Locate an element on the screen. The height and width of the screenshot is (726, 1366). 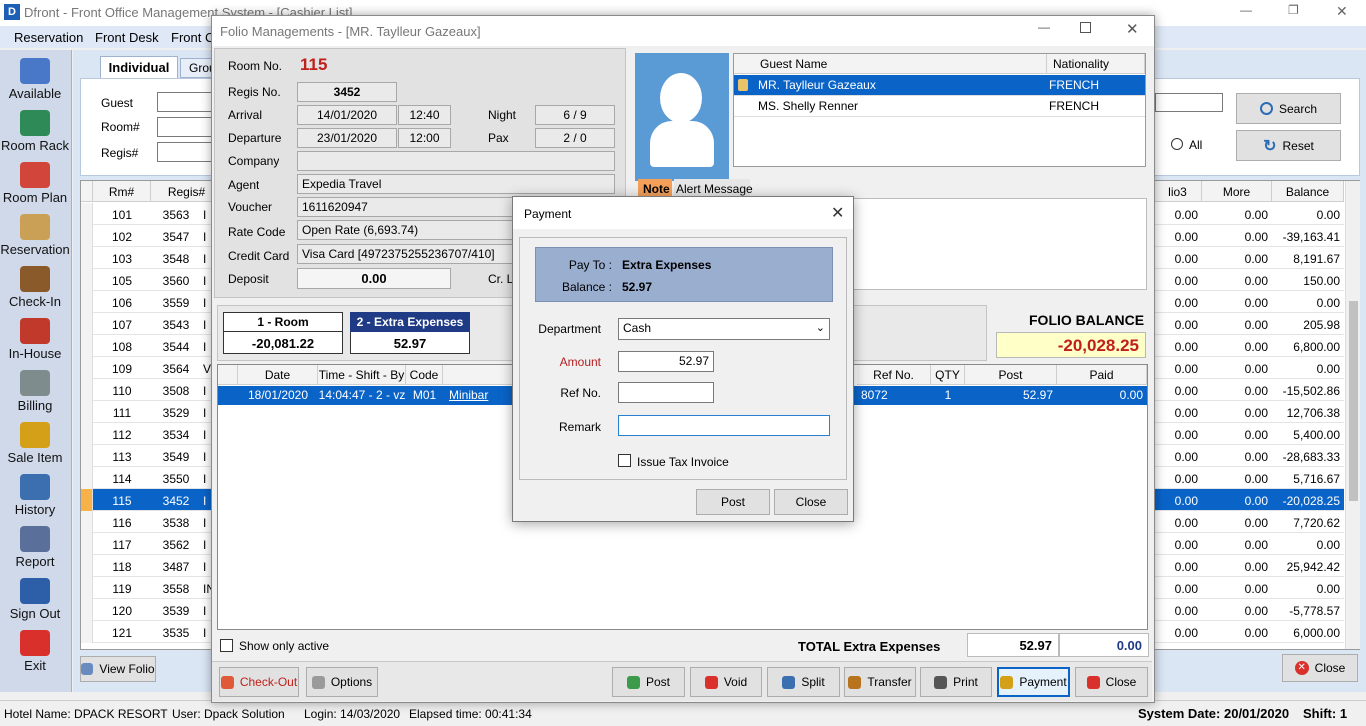
menu-reservation: Reservation is located at coordinates (48, 37).